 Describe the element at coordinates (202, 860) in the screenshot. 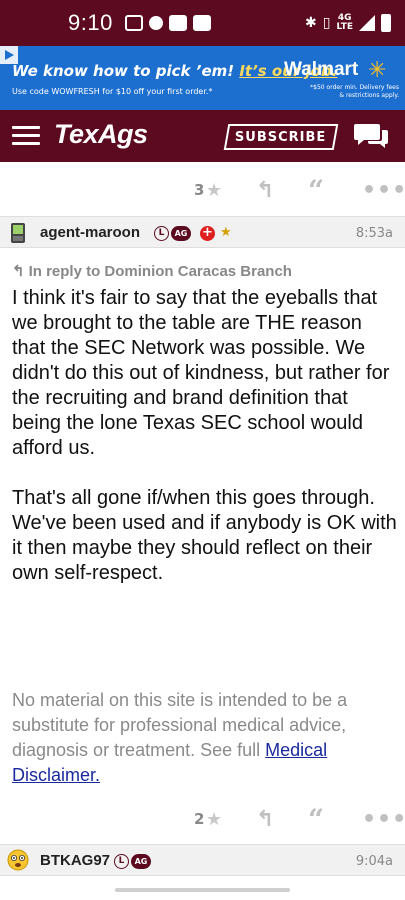

I see `next-post-header: BTKAG97 L AG 9:04a` at that location.